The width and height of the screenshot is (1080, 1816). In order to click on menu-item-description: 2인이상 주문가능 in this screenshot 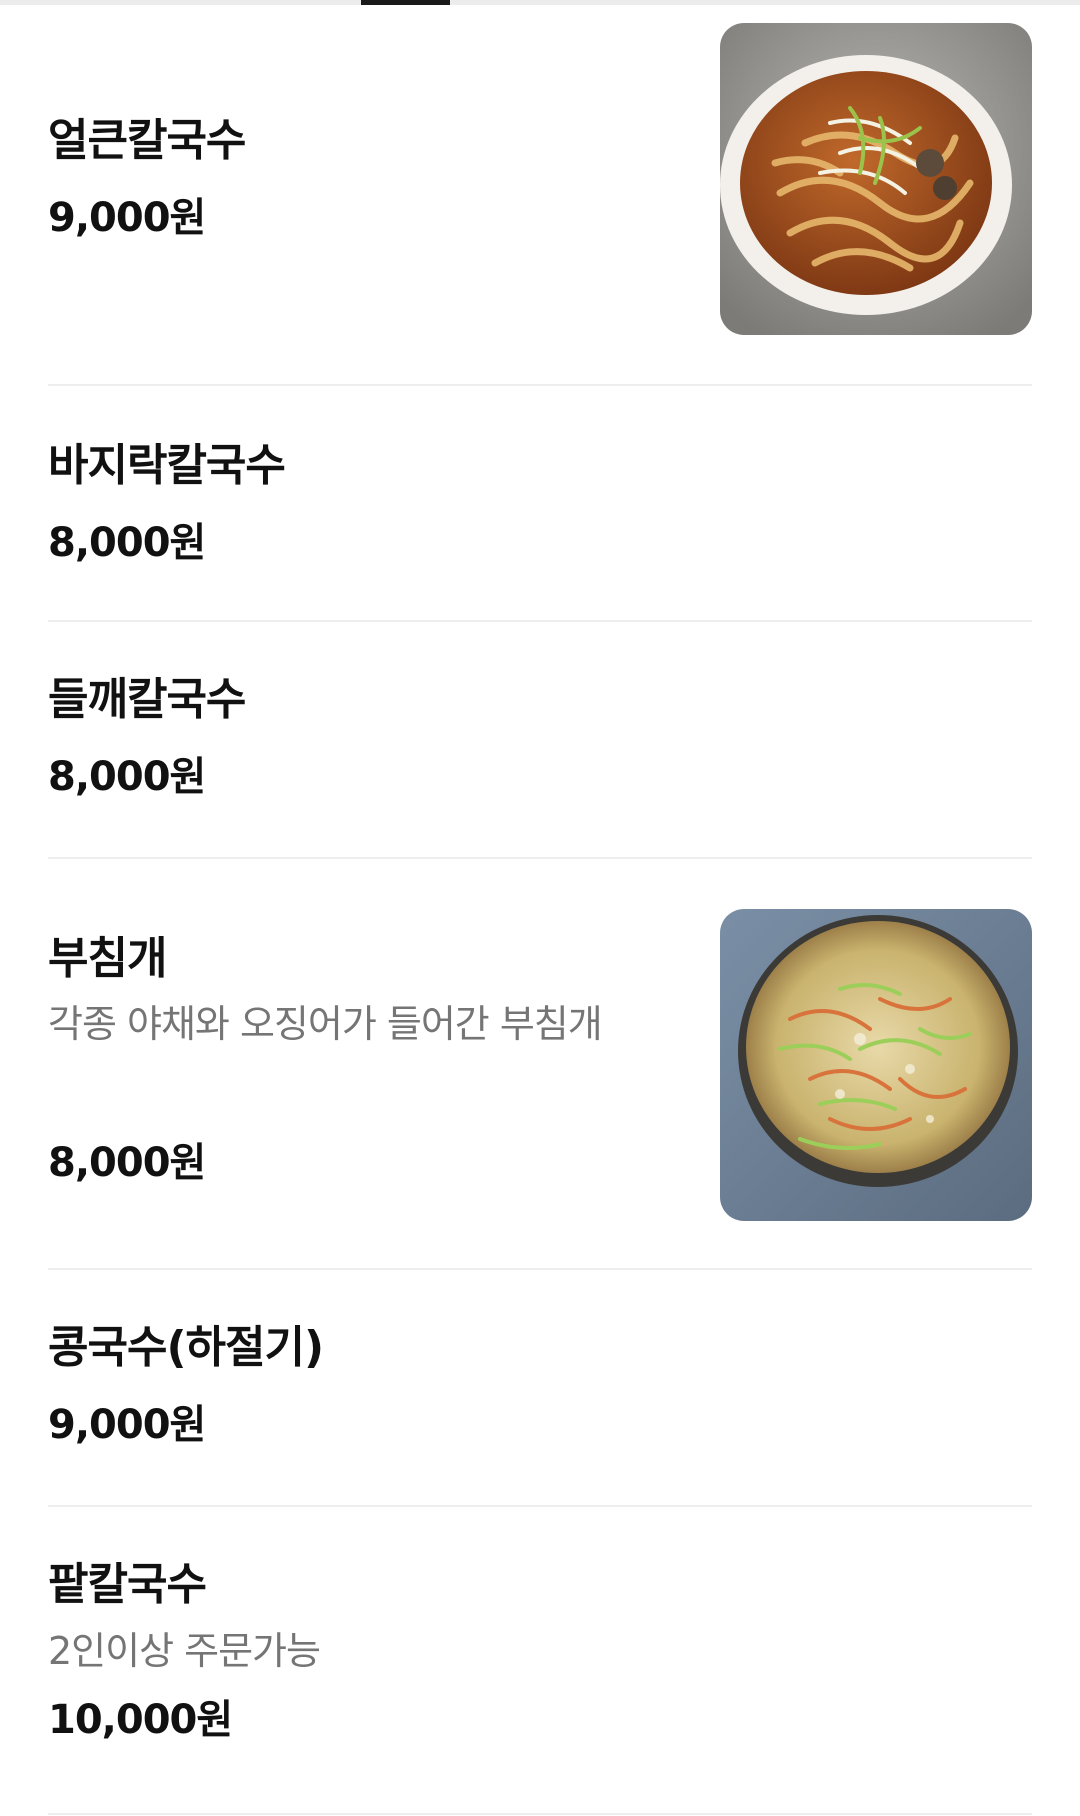, I will do `click(184, 1651)`.